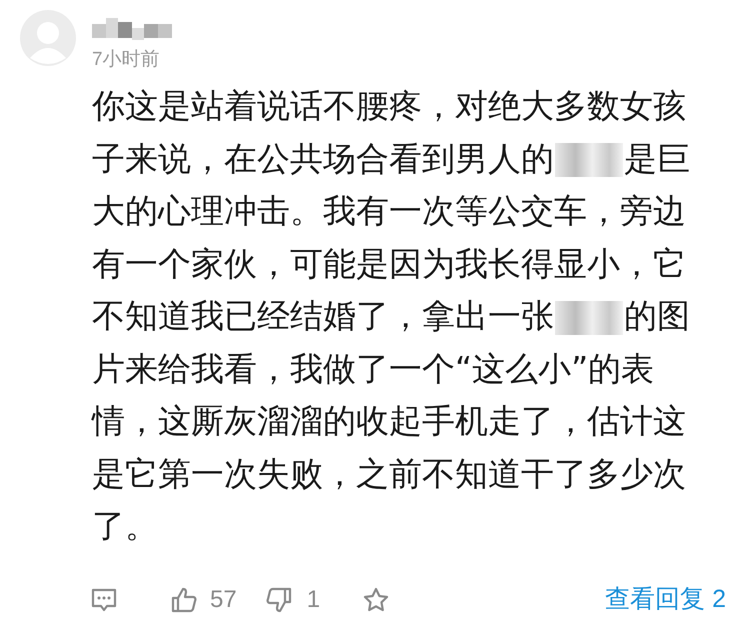 The height and width of the screenshot is (632, 750). What do you see at coordinates (126, 60) in the screenshot?
I see `comment-time: 7小时前` at bounding box center [126, 60].